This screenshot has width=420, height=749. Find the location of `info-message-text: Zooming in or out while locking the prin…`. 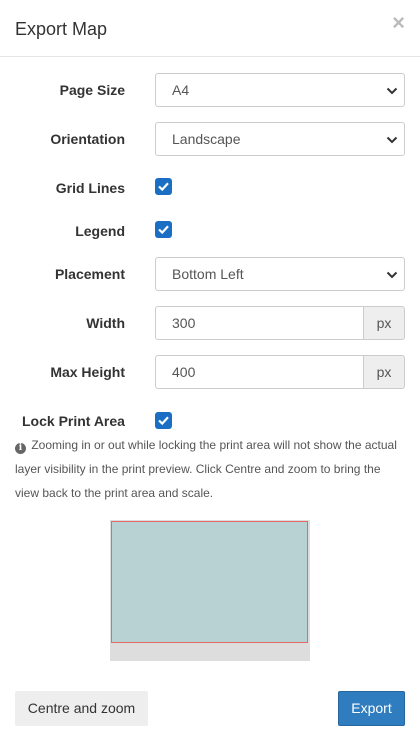

info-message-text: Zooming in or out while locking the prin… is located at coordinates (206, 469).